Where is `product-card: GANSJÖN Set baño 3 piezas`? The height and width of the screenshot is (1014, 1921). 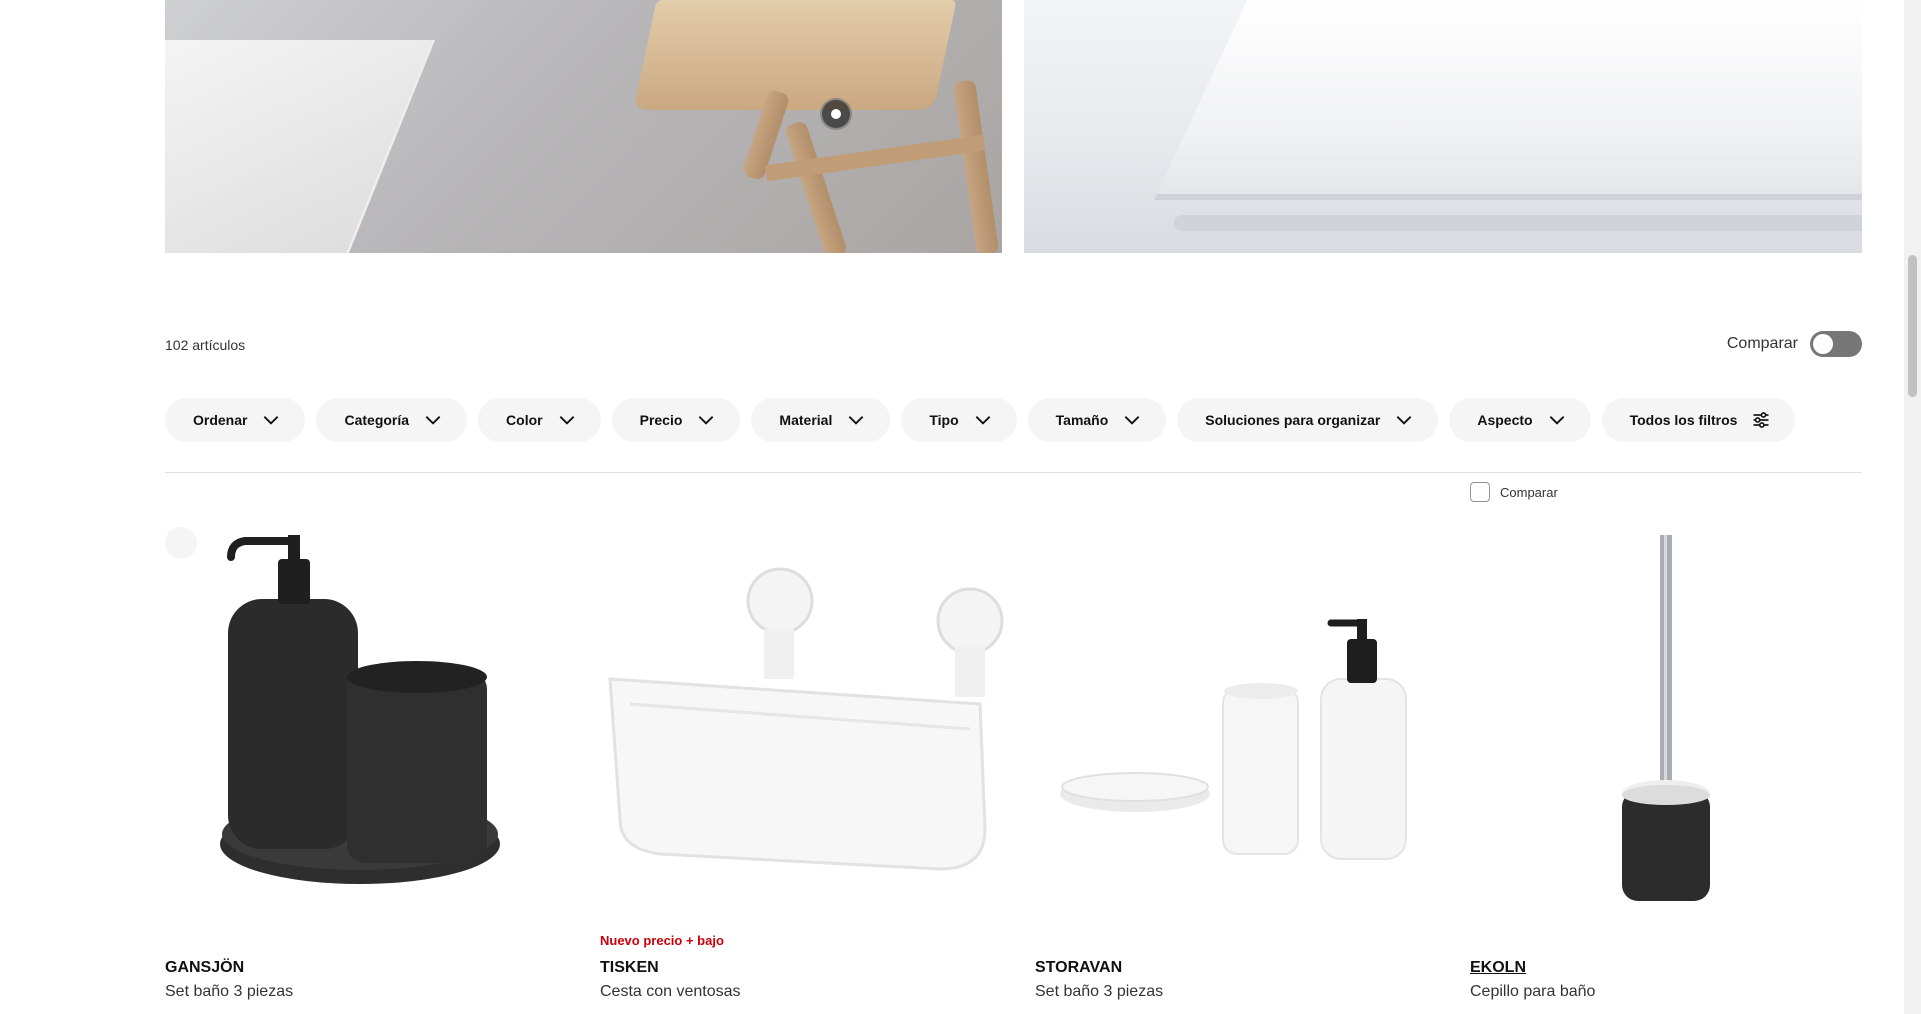
product-card: GANSJÖN Set baño 3 piezas is located at coordinates (367, 748).